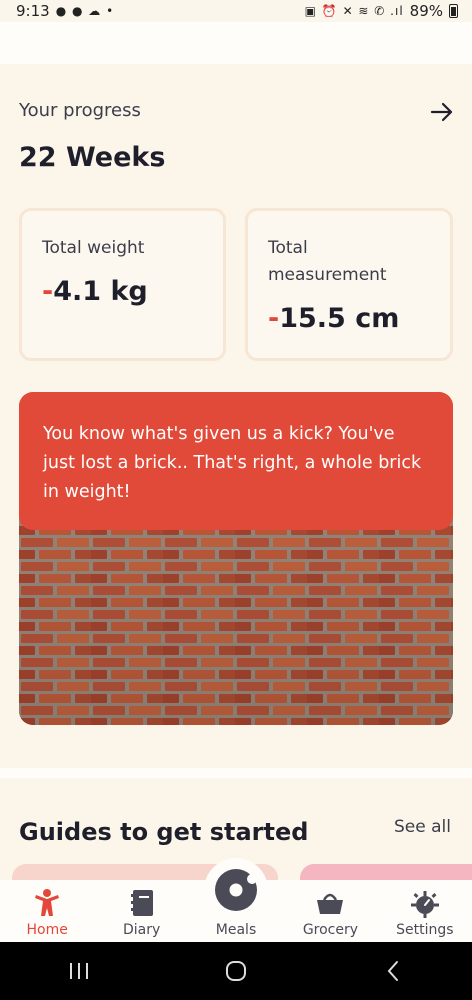 The height and width of the screenshot is (1000, 472). I want to click on home-system-button, so click(236, 971).